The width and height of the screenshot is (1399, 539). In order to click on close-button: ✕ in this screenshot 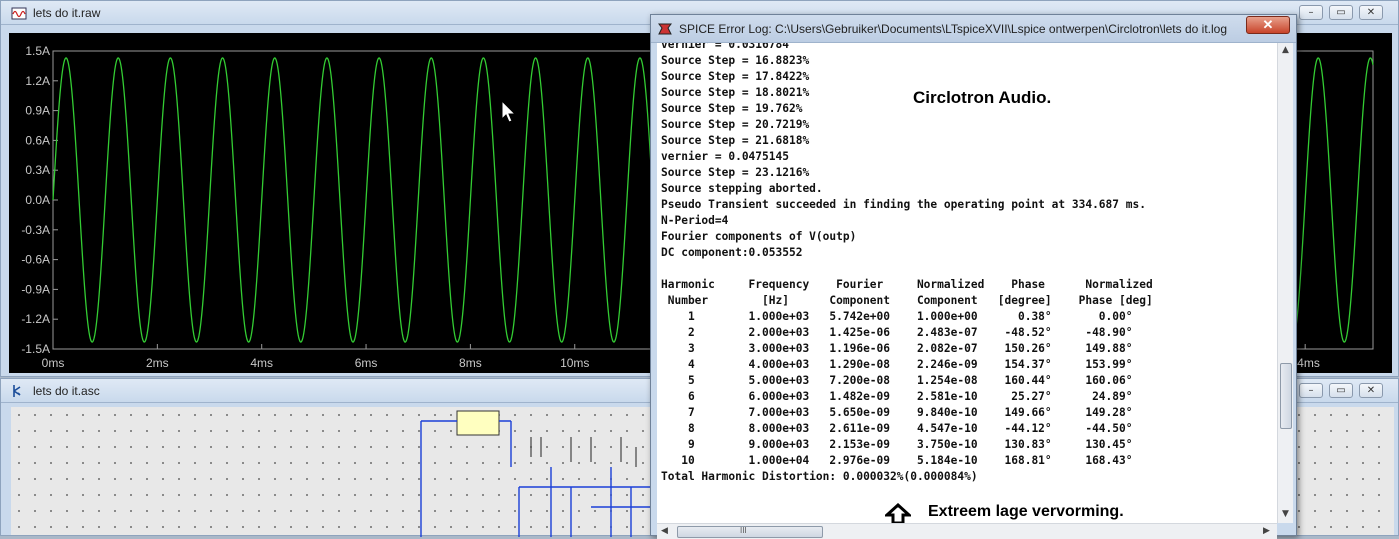, I will do `click(1371, 12)`.